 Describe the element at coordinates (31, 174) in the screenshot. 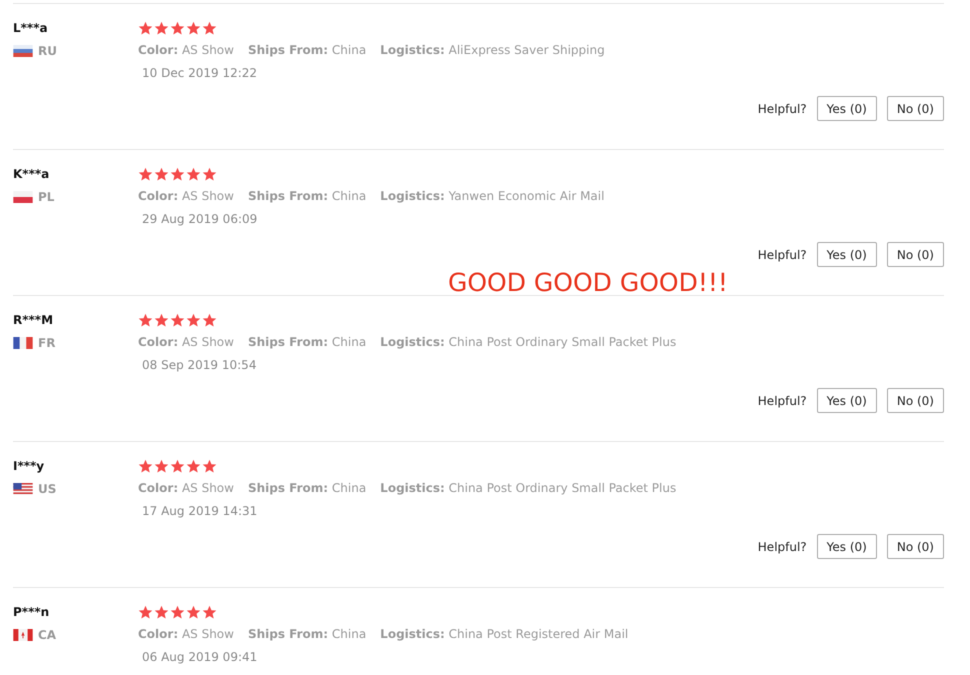

I see `reviewer-name: K***a` at that location.